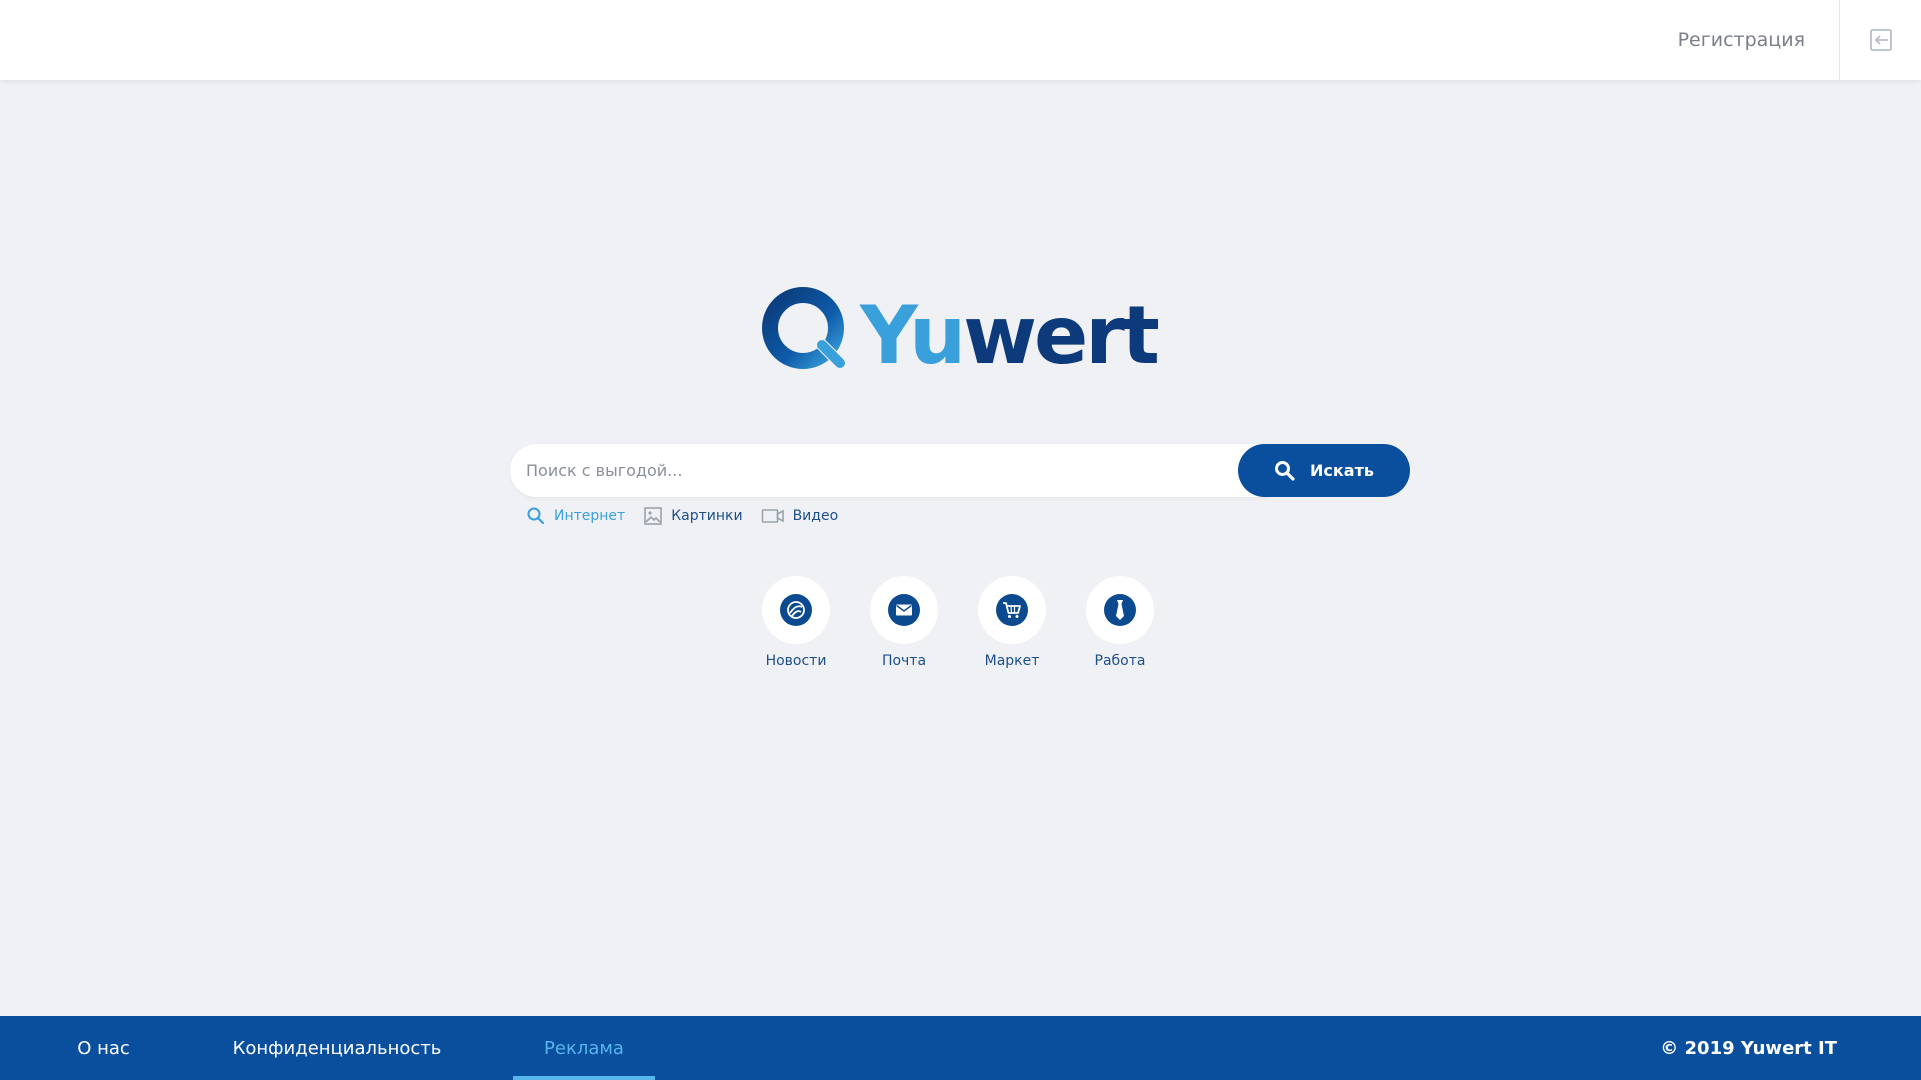 The width and height of the screenshot is (1921, 1080). I want to click on service-news-circle, so click(796, 610).